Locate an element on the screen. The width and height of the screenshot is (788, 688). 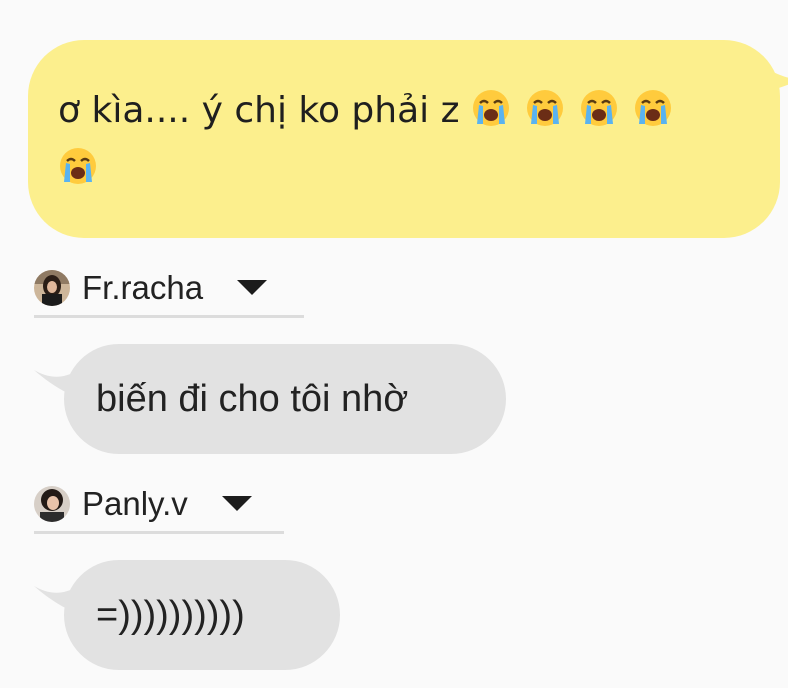
incoming-message-text: =)))))))))) is located at coordinates (170, 614).